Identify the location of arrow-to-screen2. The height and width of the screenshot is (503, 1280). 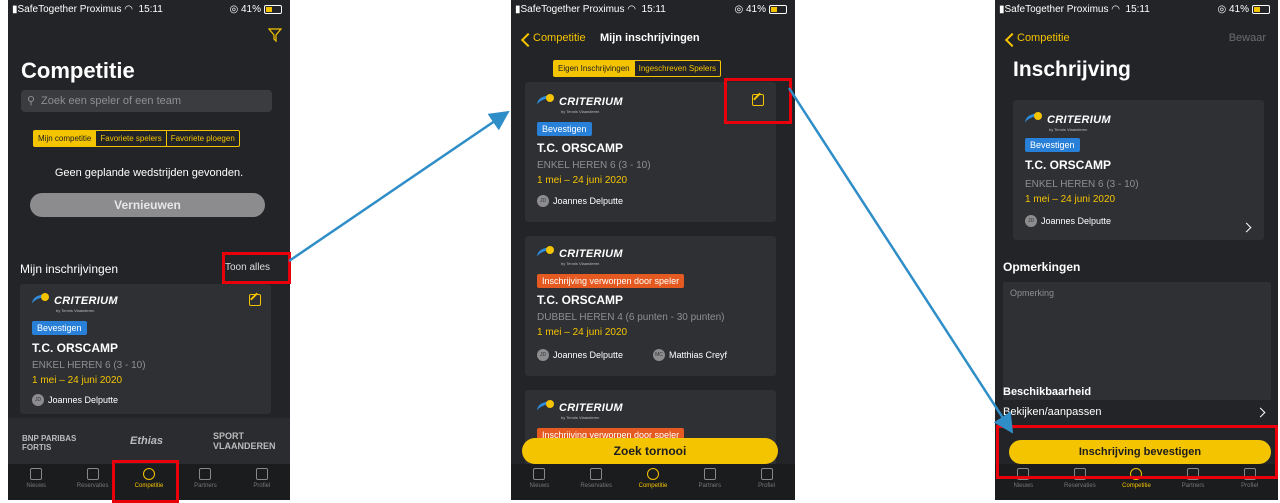
(399, 186).